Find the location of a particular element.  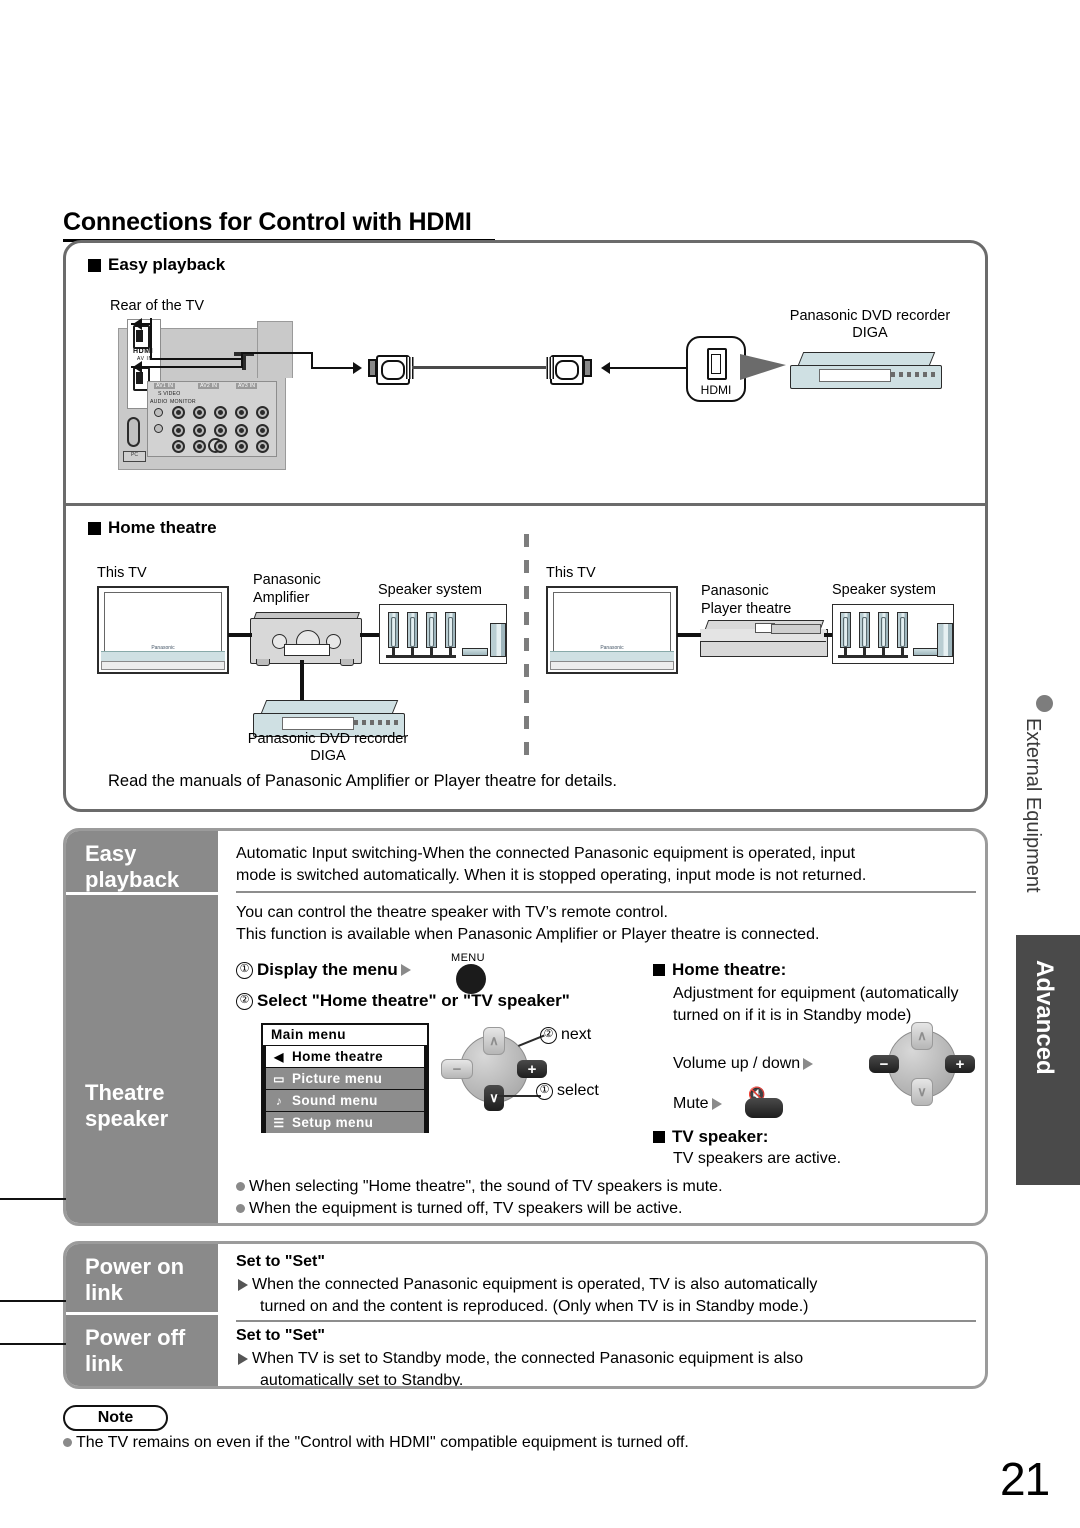

power-off-link-row-label: Power off link is located at coordinates (142, 1350).